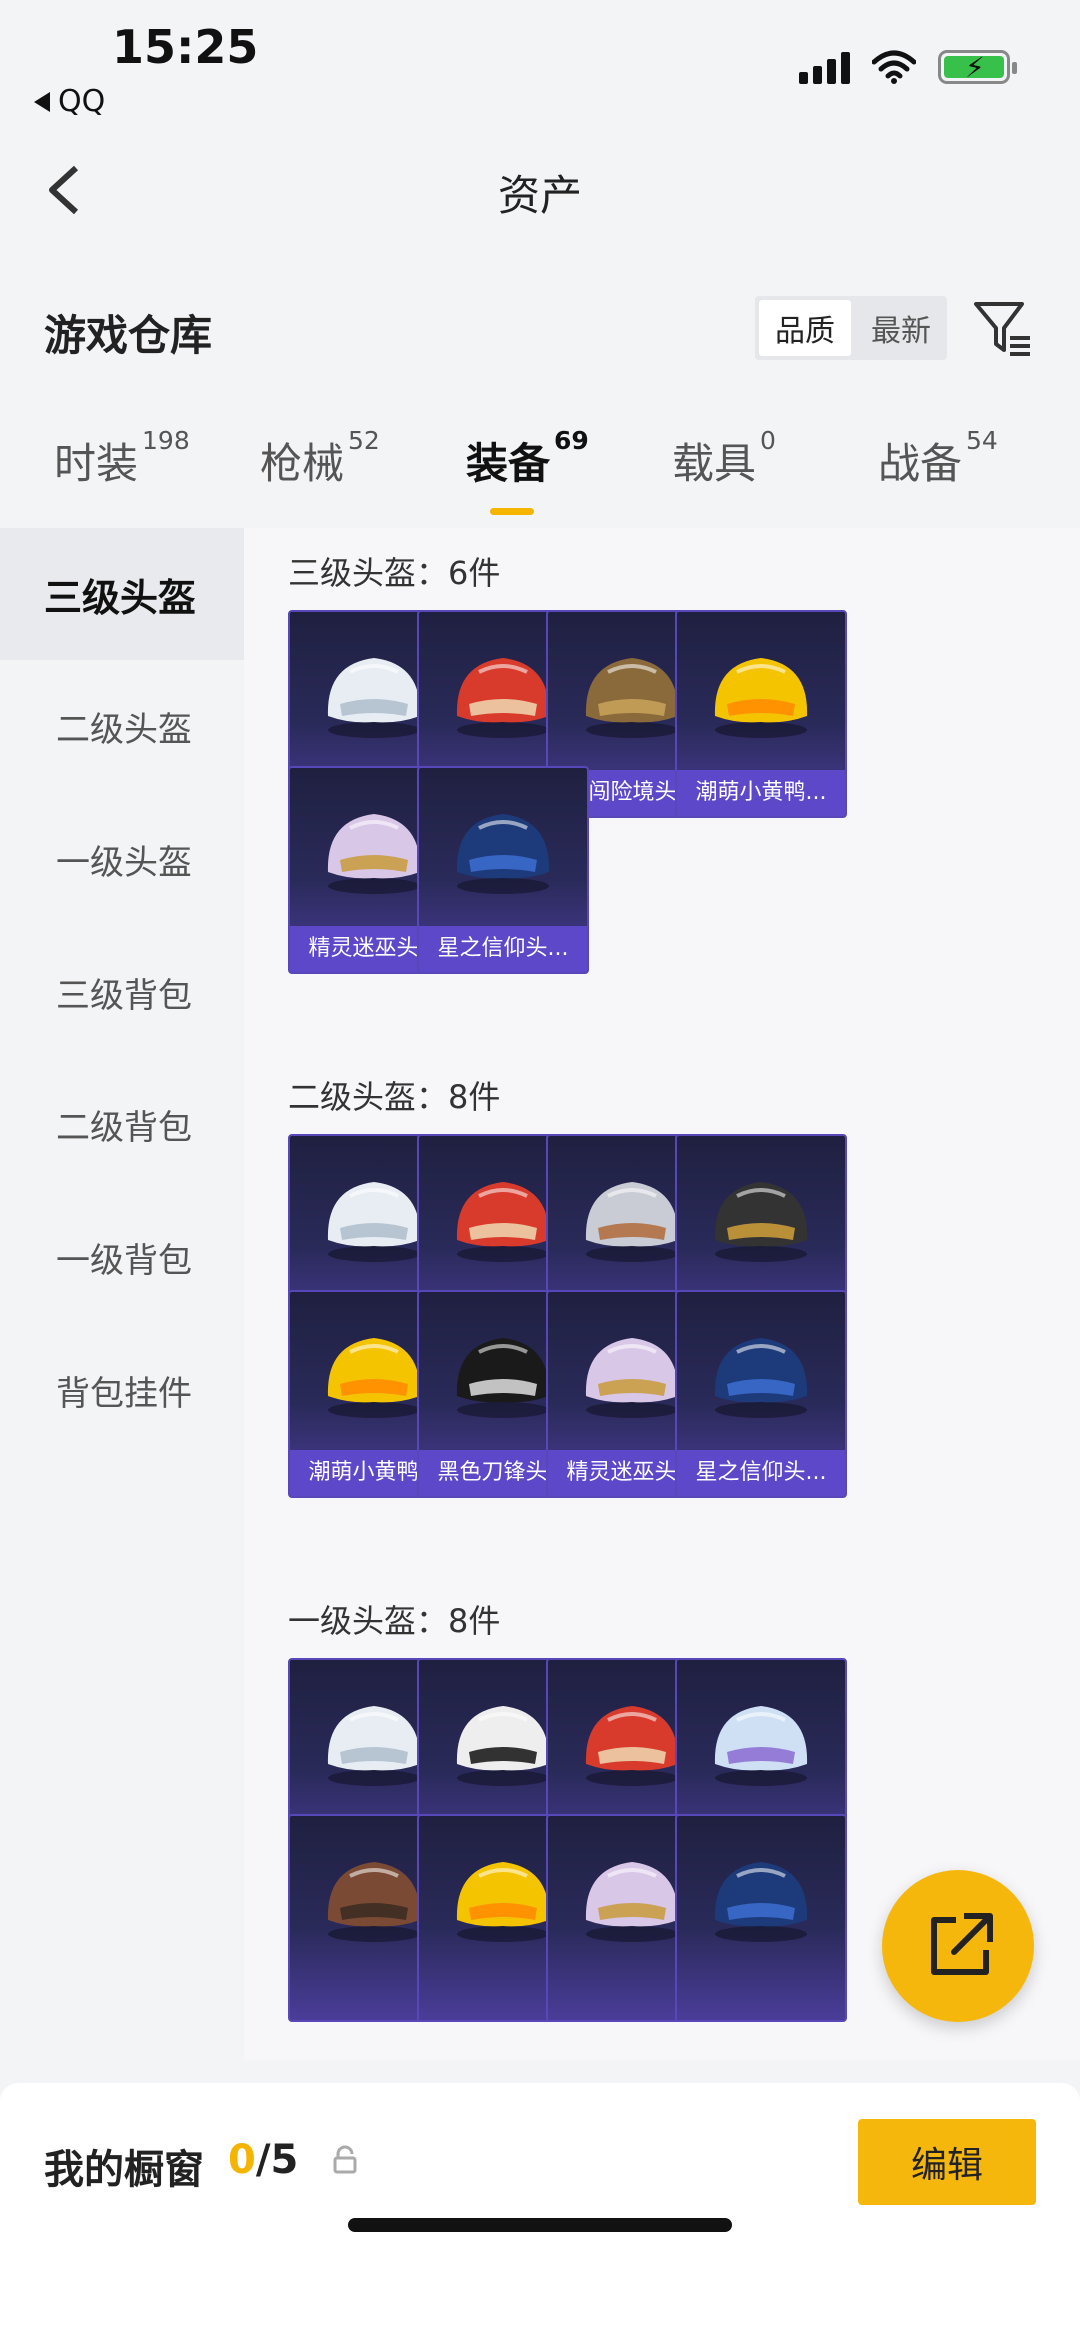 The image size is (1080, 2337). I want to click on share-external-icon, so click(962, 1944).